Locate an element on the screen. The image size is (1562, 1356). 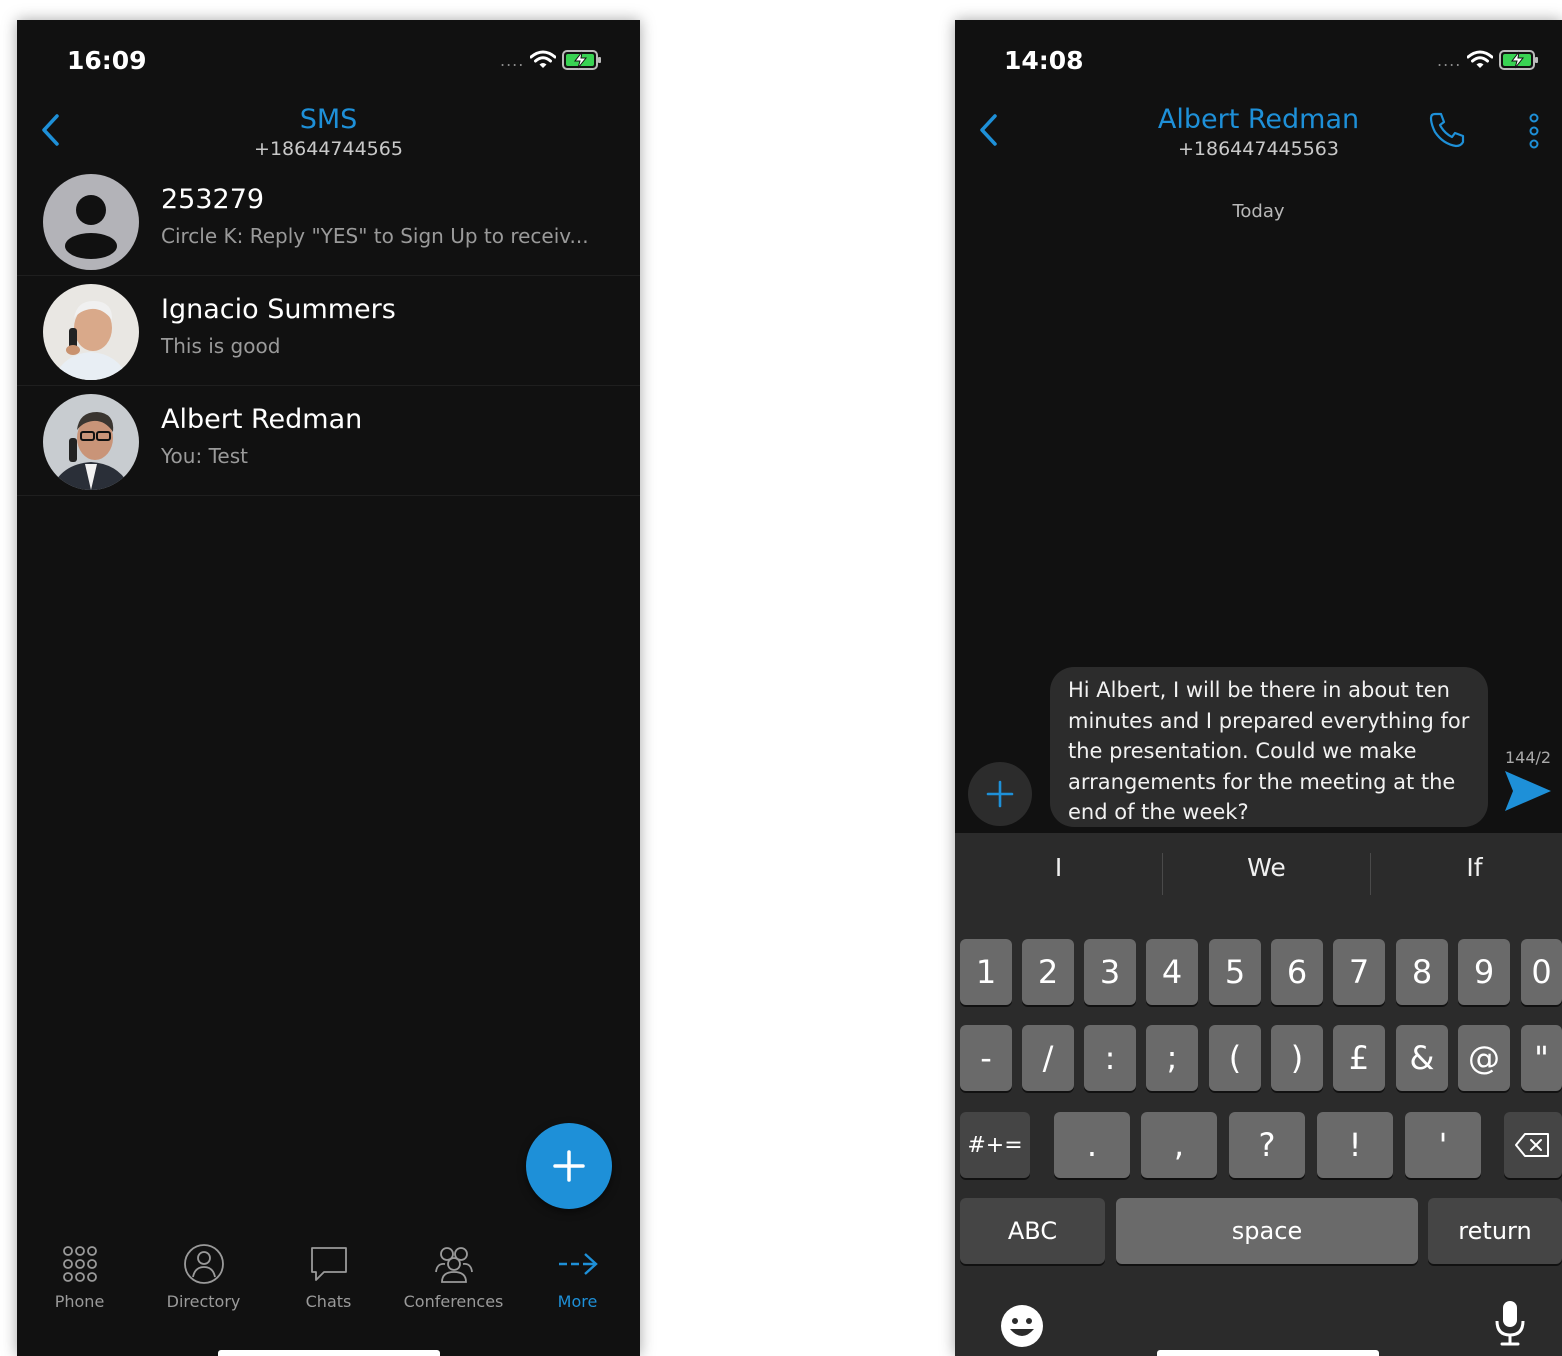
tab-phone: Phone is located at coordinates (79, 1275).